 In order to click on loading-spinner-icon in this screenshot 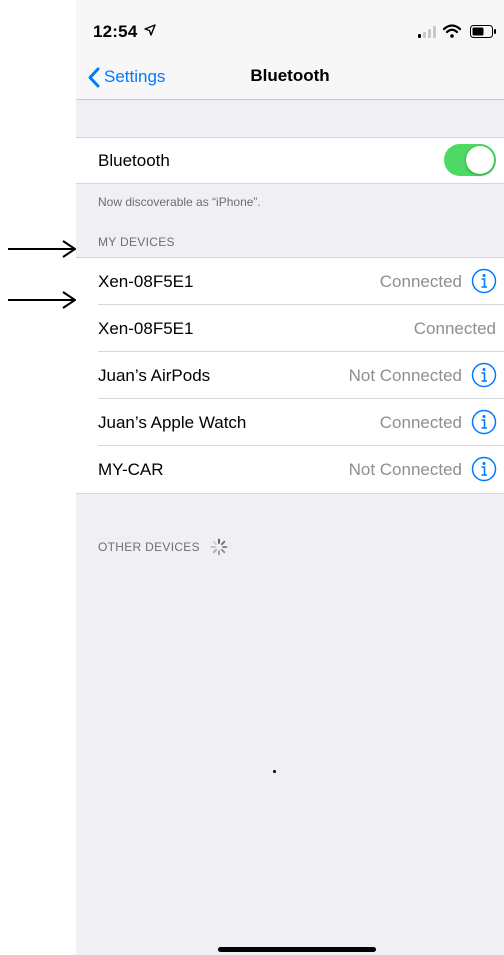, I will do `click(219, 547)`.